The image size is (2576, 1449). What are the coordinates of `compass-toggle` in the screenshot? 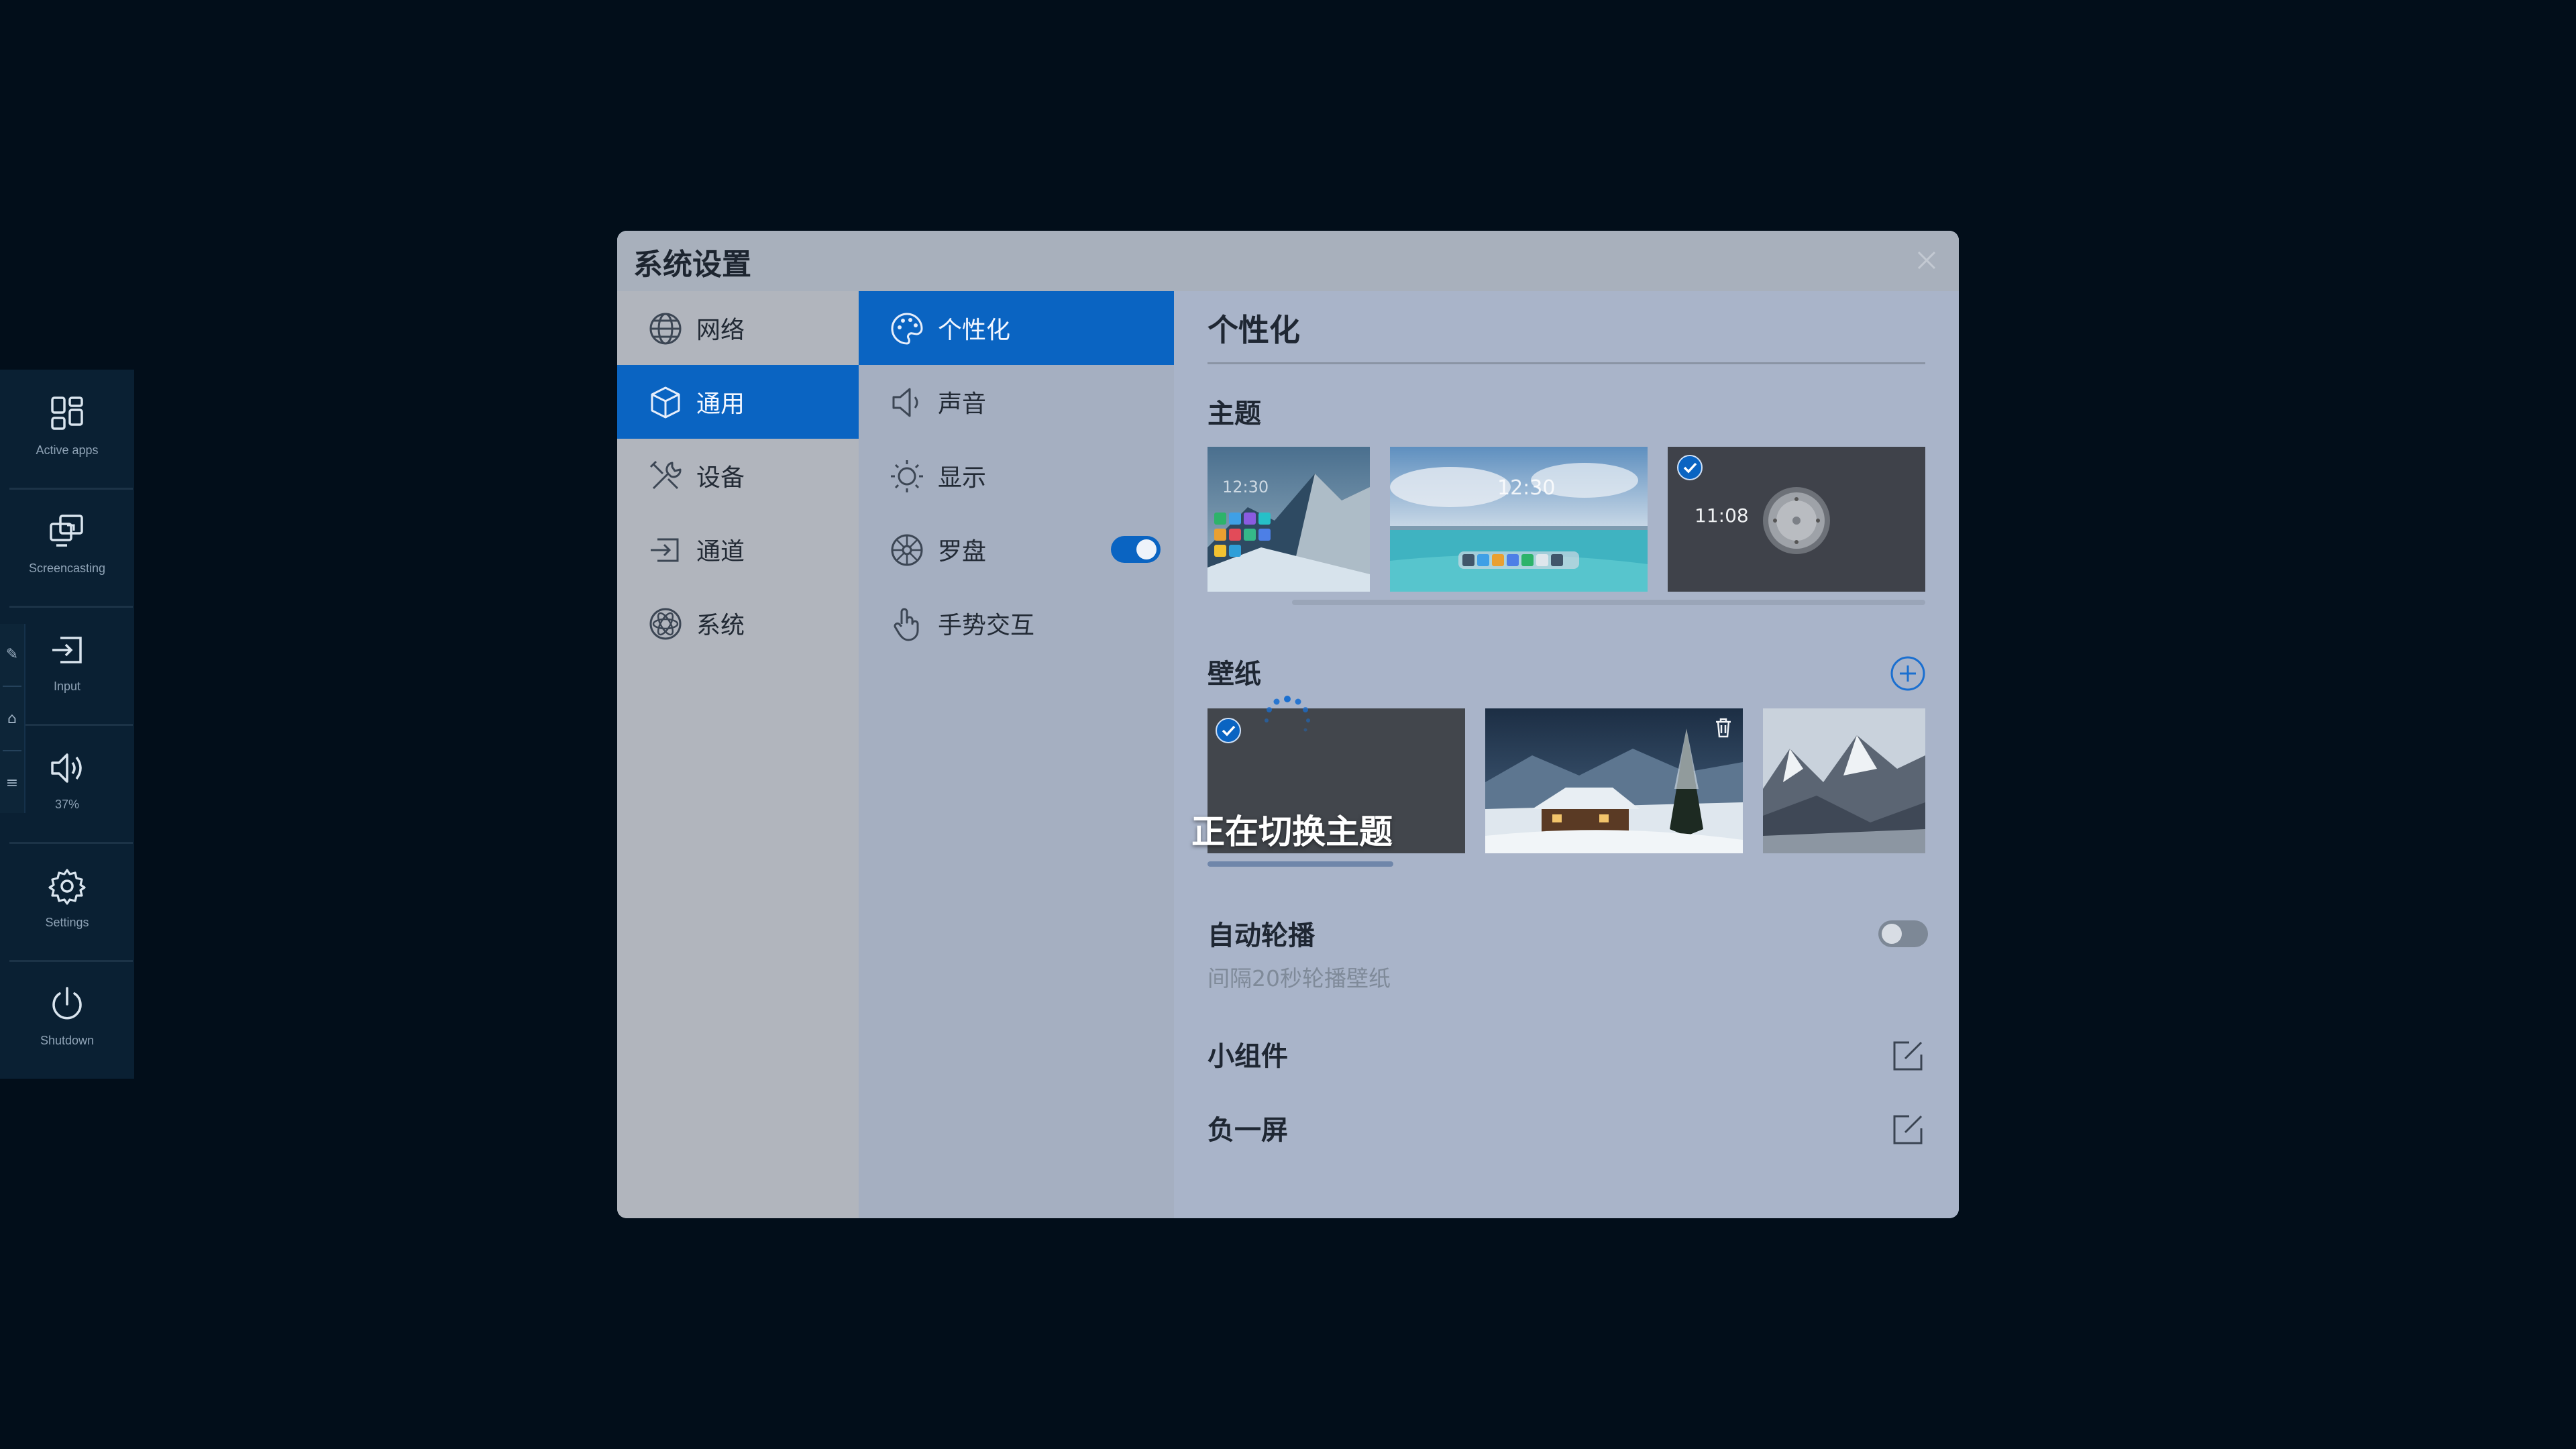 It's located at (1136, 549).